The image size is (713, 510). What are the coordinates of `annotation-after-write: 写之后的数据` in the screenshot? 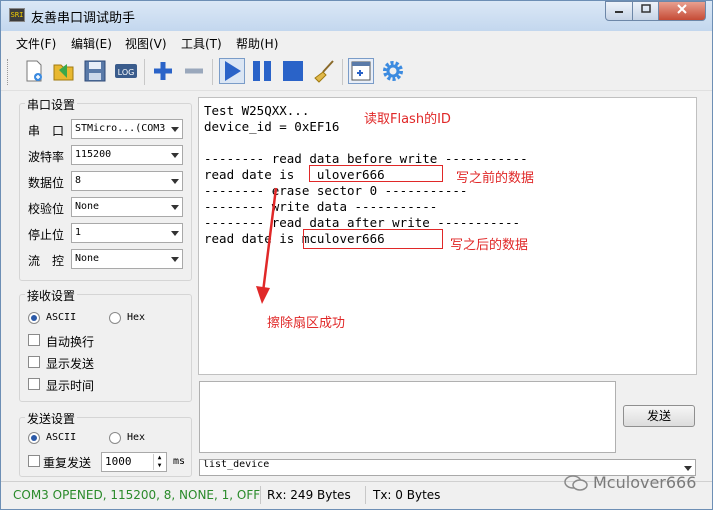 It's located at (489, 245).